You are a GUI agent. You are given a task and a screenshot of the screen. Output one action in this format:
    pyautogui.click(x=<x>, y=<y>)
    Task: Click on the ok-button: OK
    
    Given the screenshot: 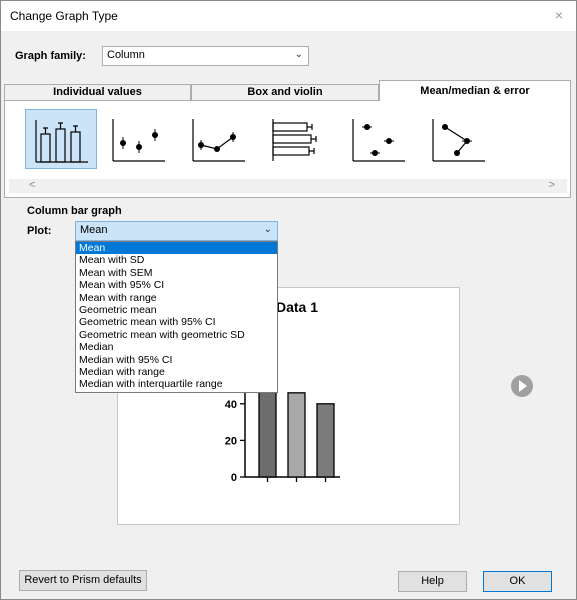 What is the action you would take?
    pyautogui.click(x=517, y=581)
    